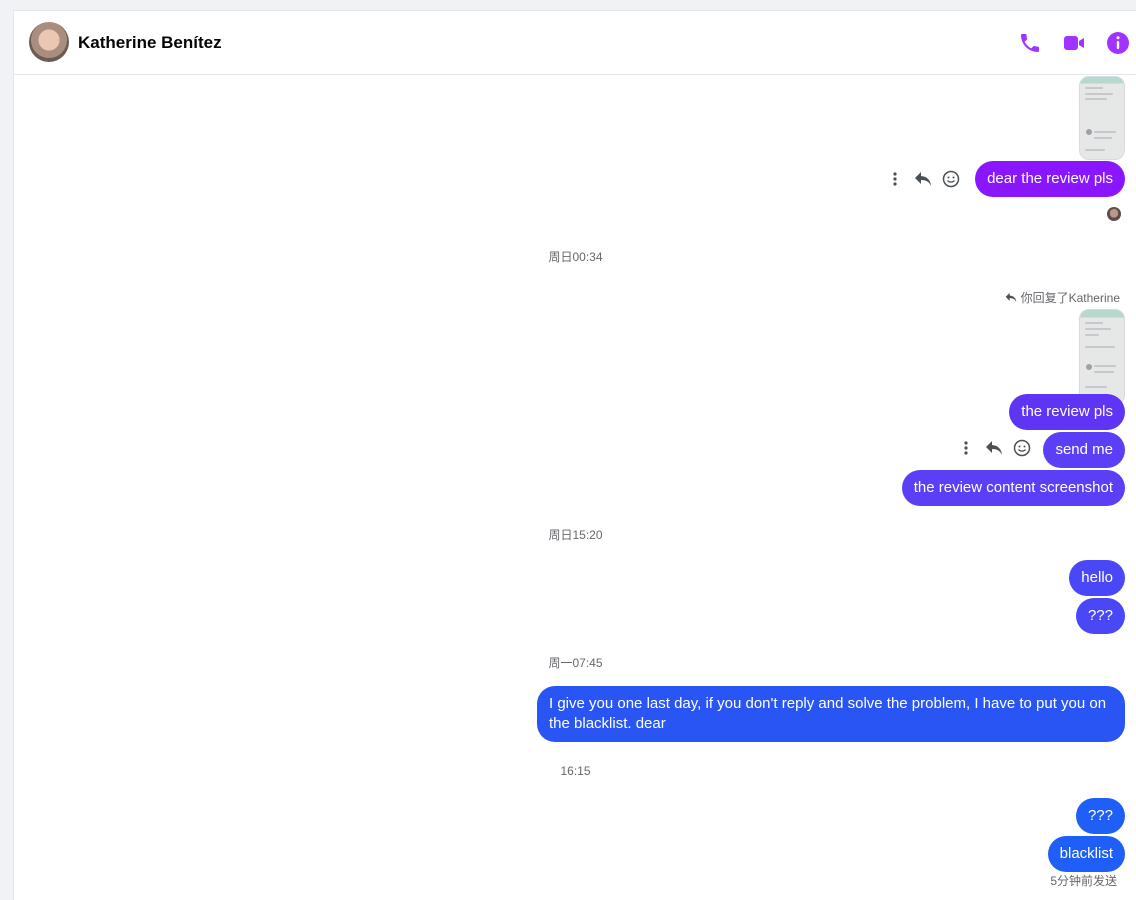 Image resolution: width=1136 pixels, height=900 pixels. I want to click on seen-avatar, so click(1114, 214).